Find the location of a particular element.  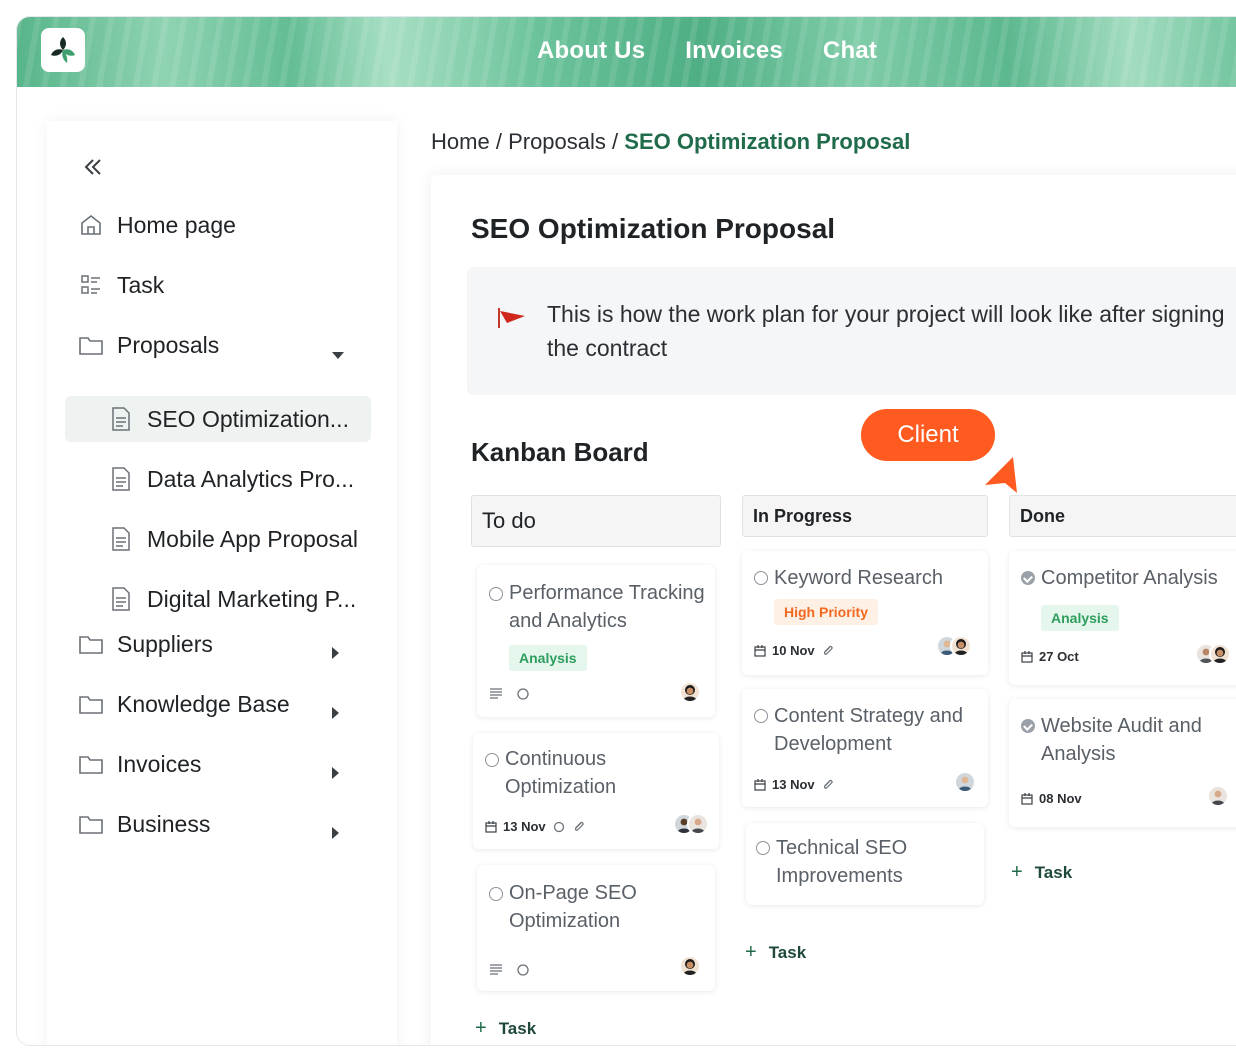

due-date: 10 Nov is located at coordinates (793, 650).